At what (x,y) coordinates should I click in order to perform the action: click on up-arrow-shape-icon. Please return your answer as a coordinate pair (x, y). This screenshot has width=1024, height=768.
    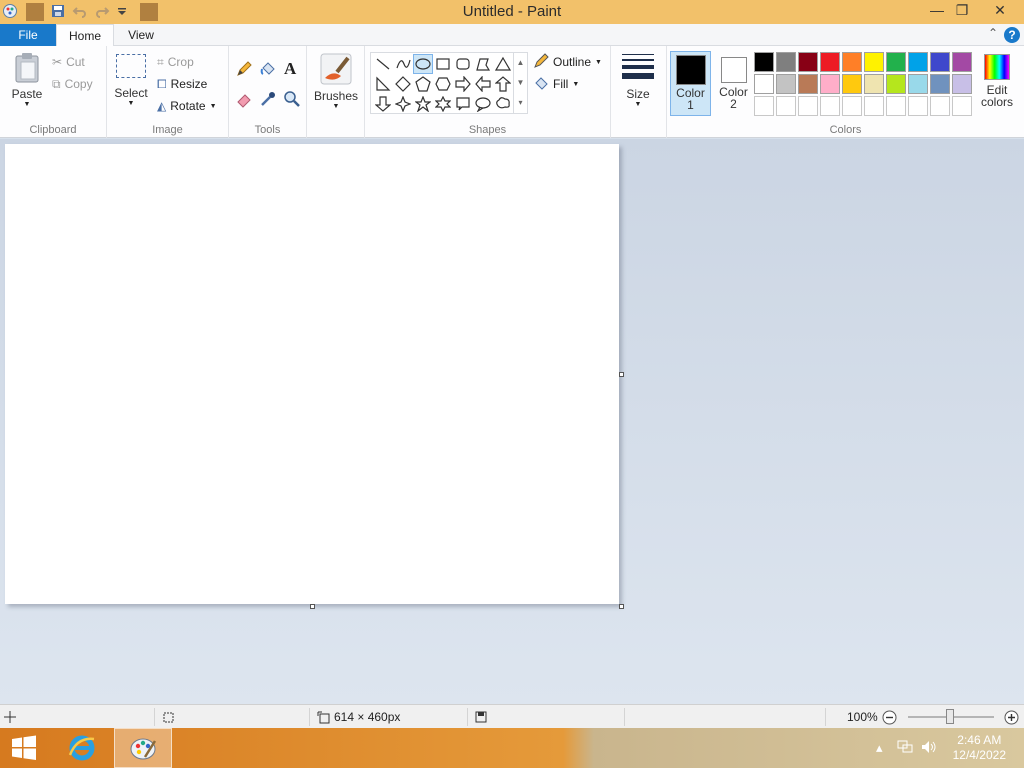
    Looking at the image, I should click on (503, 84).